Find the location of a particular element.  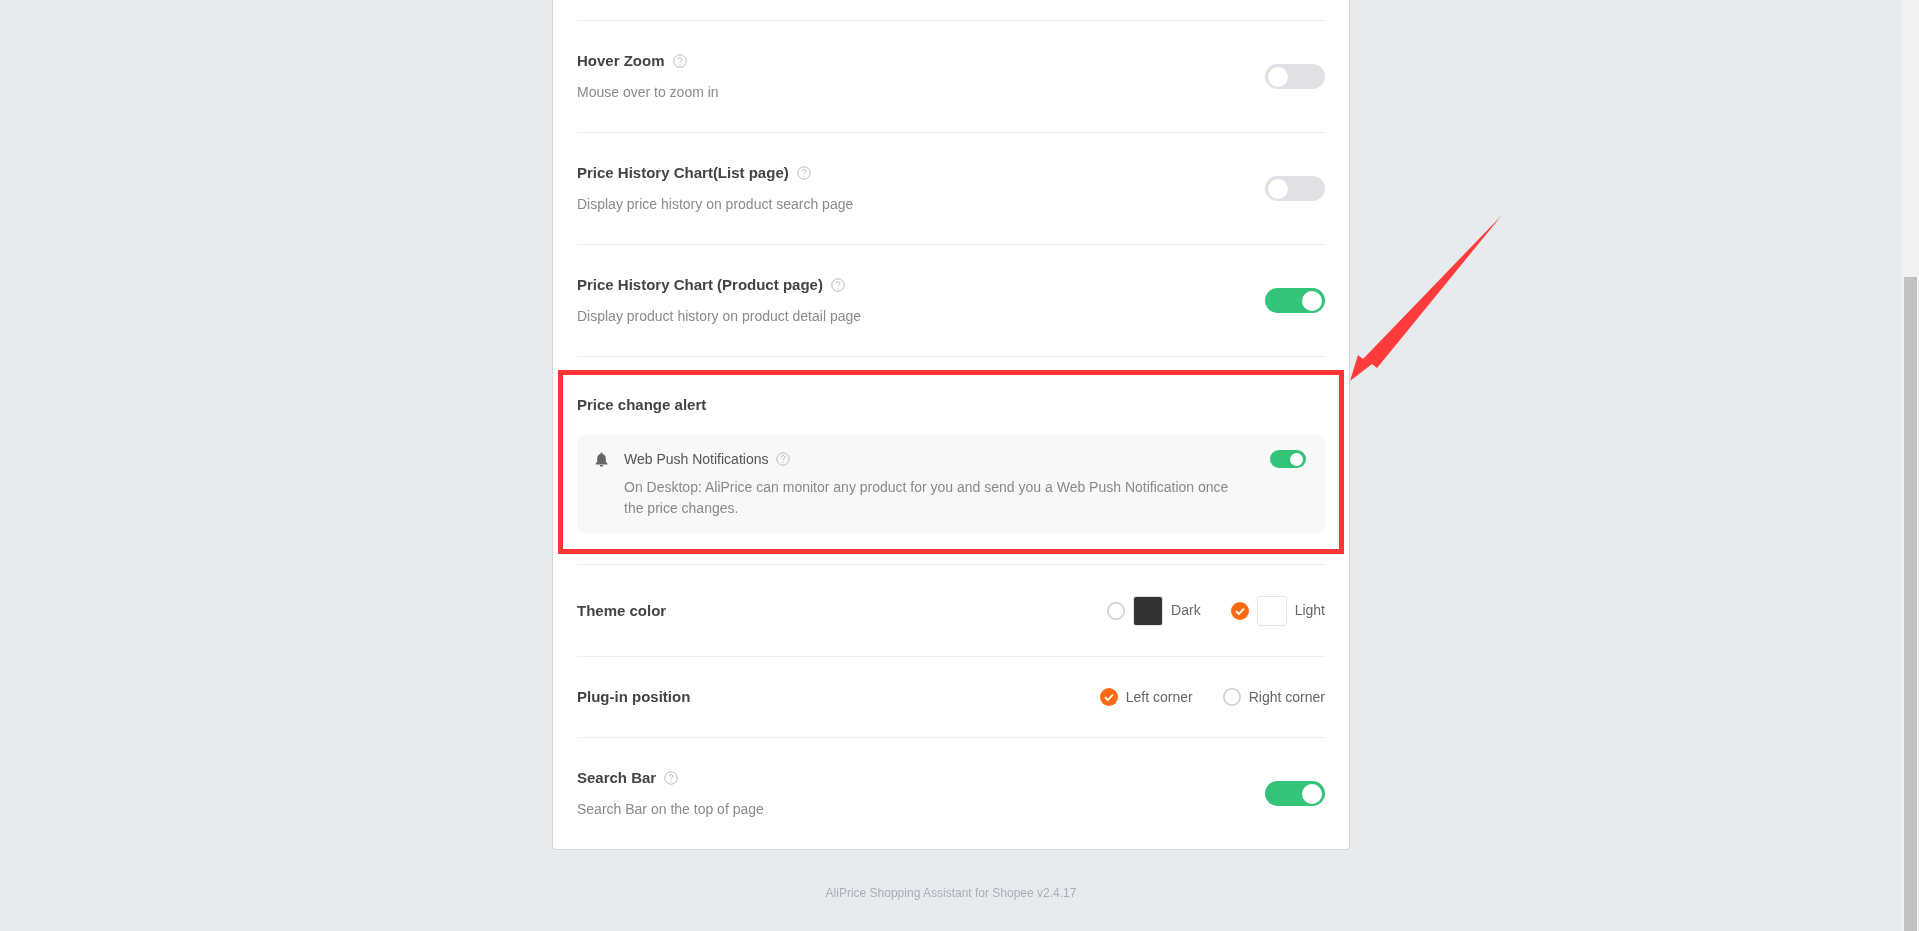

notification-description: On Desktop: AliPrice can monitor any product for you and send you a Web Push Notification once the price changes. is located at coordinates (927, 498).